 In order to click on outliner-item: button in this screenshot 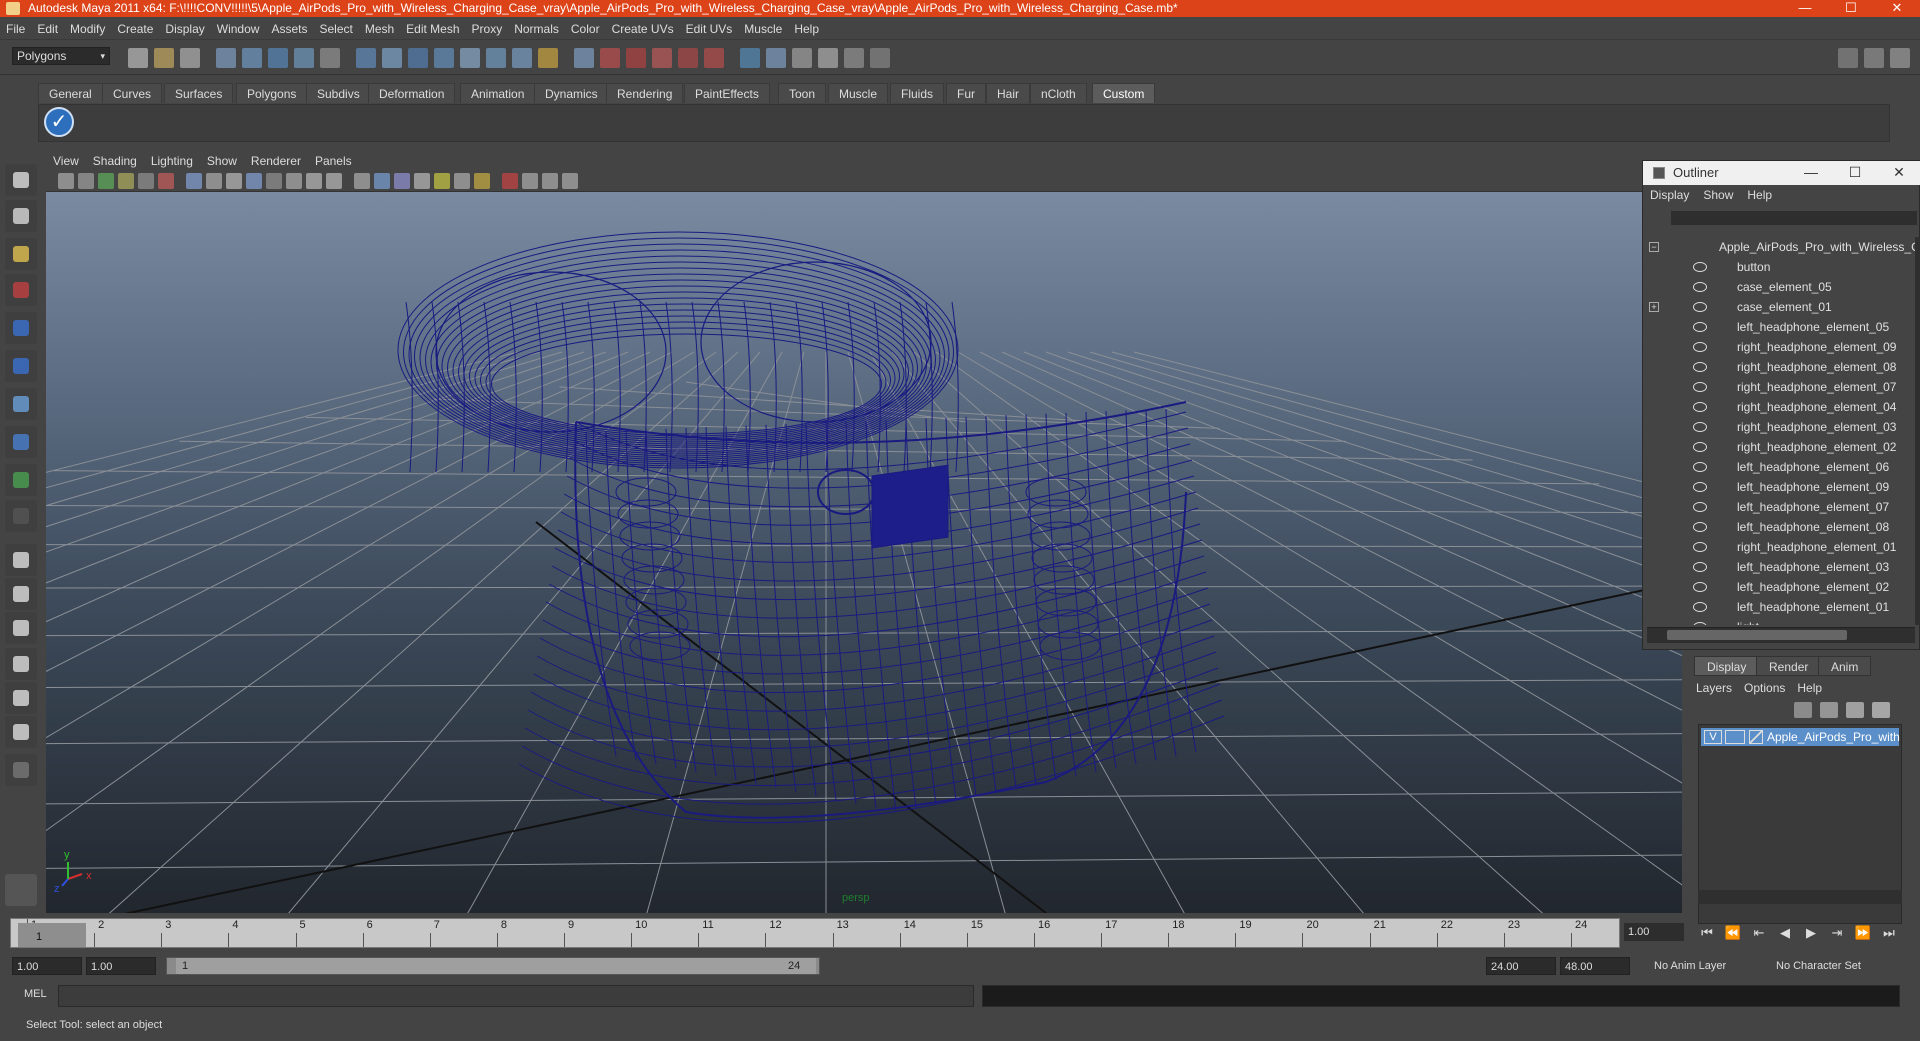, I will do `click(1779, 267)`.